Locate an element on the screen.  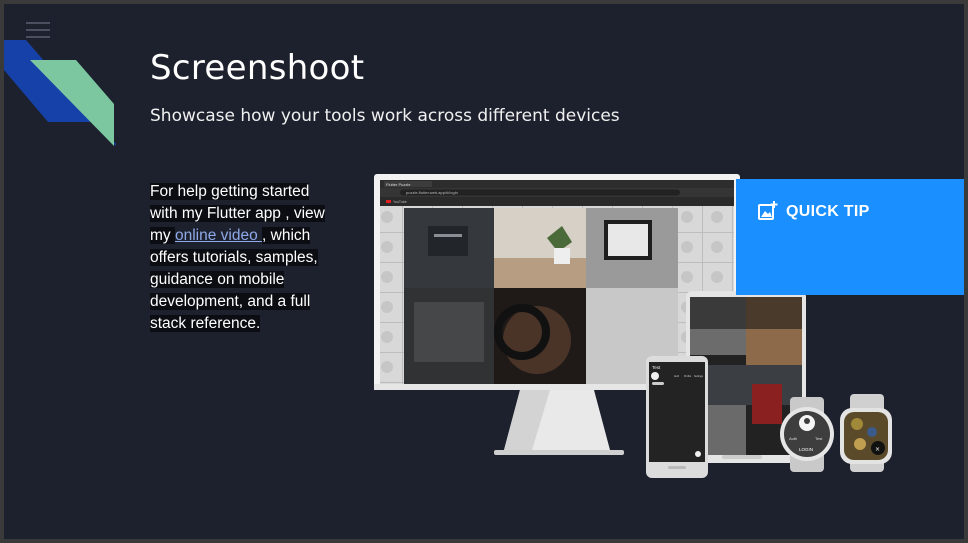
phone: Test Auth Profile Settings is located at coordinates (677, 417).